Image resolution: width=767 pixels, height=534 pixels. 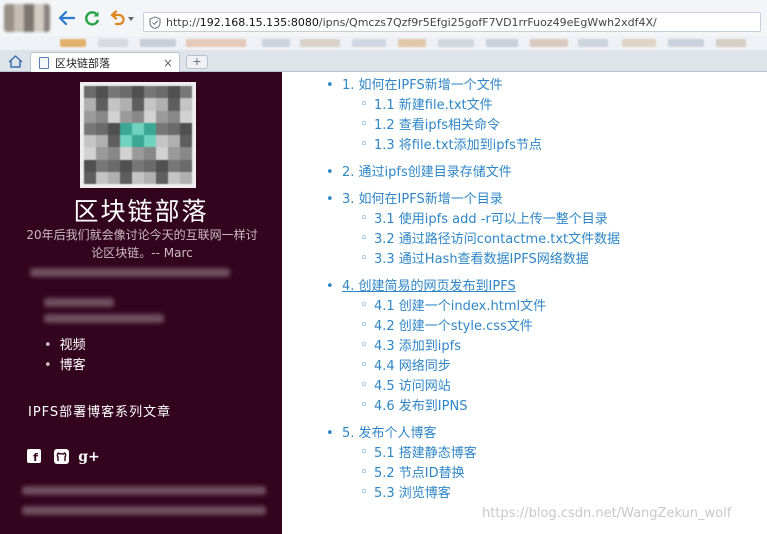 I want to click on toc-sublink: 3.1 使用ipfs add -r可以上传一整个目录, so click(x=490, y=219).